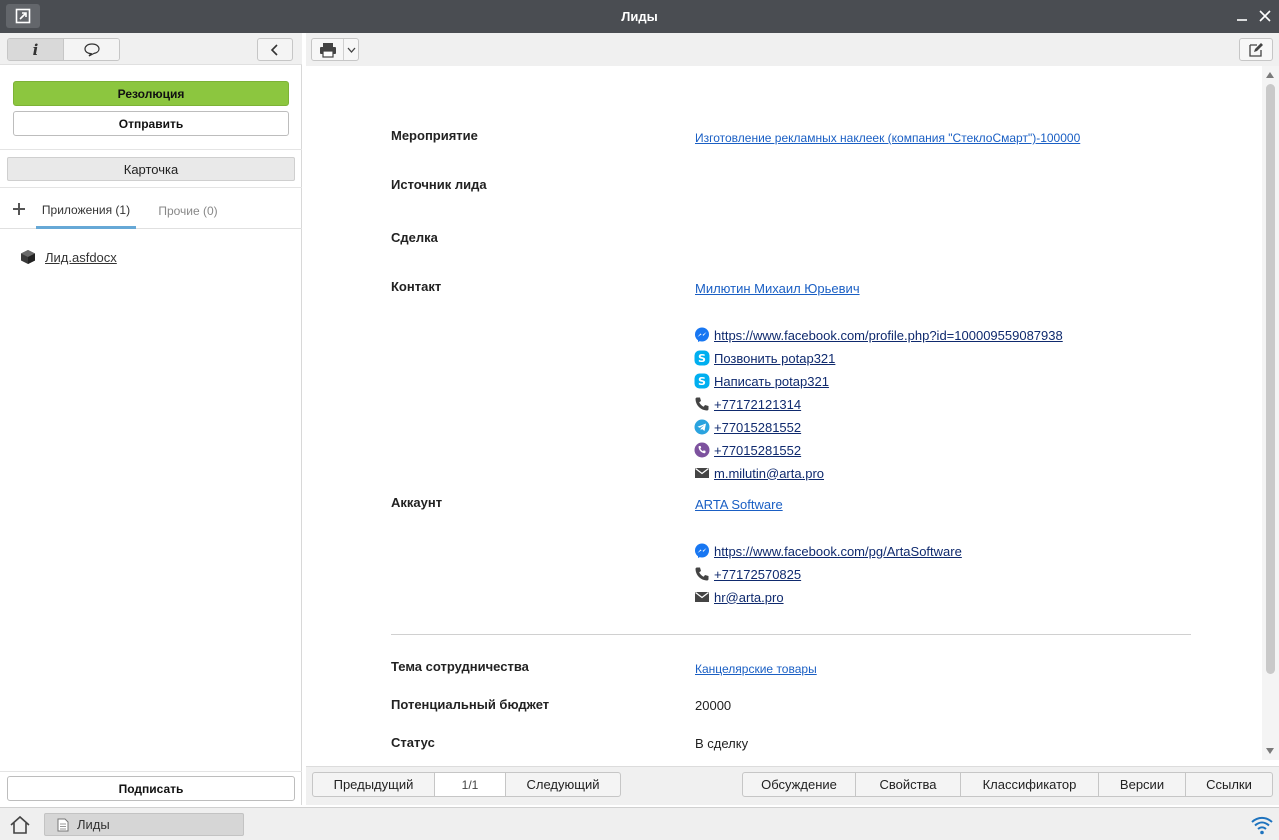 The image size is (1279, 840). What do you see at coordinates (28, 257) in the screenshot?
I see `document-cube-icon` at bounding box center [28, 257].